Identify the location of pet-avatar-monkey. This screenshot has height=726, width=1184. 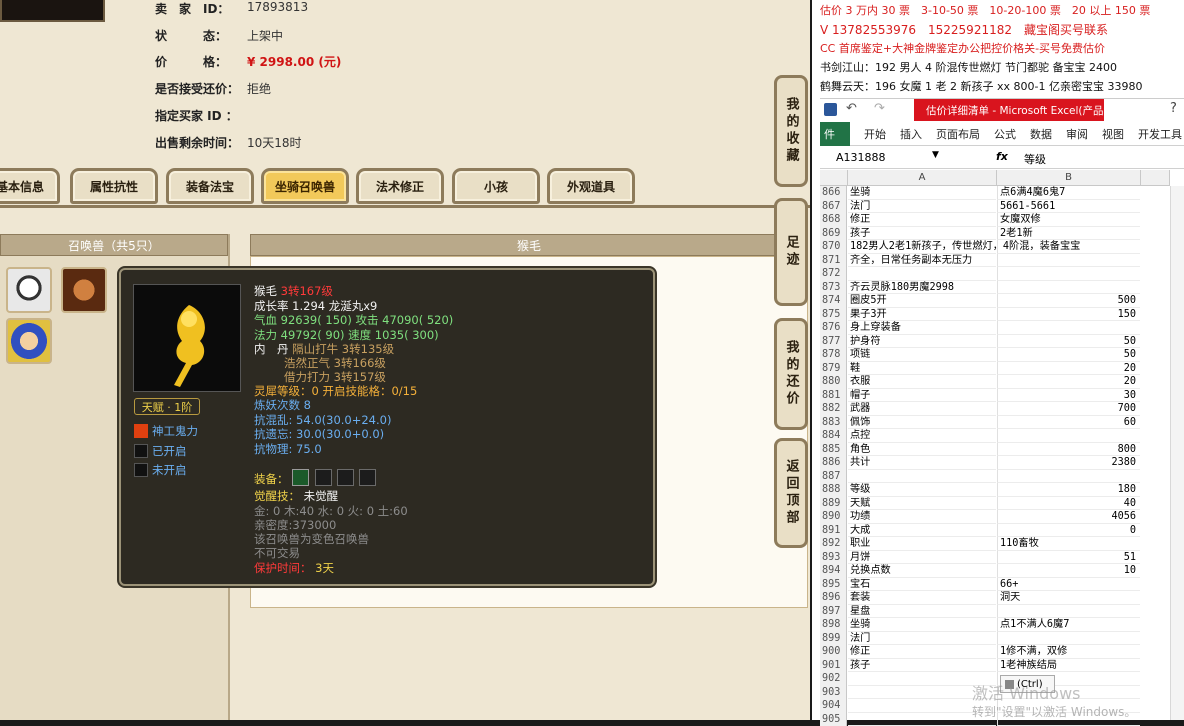
(84, 290).